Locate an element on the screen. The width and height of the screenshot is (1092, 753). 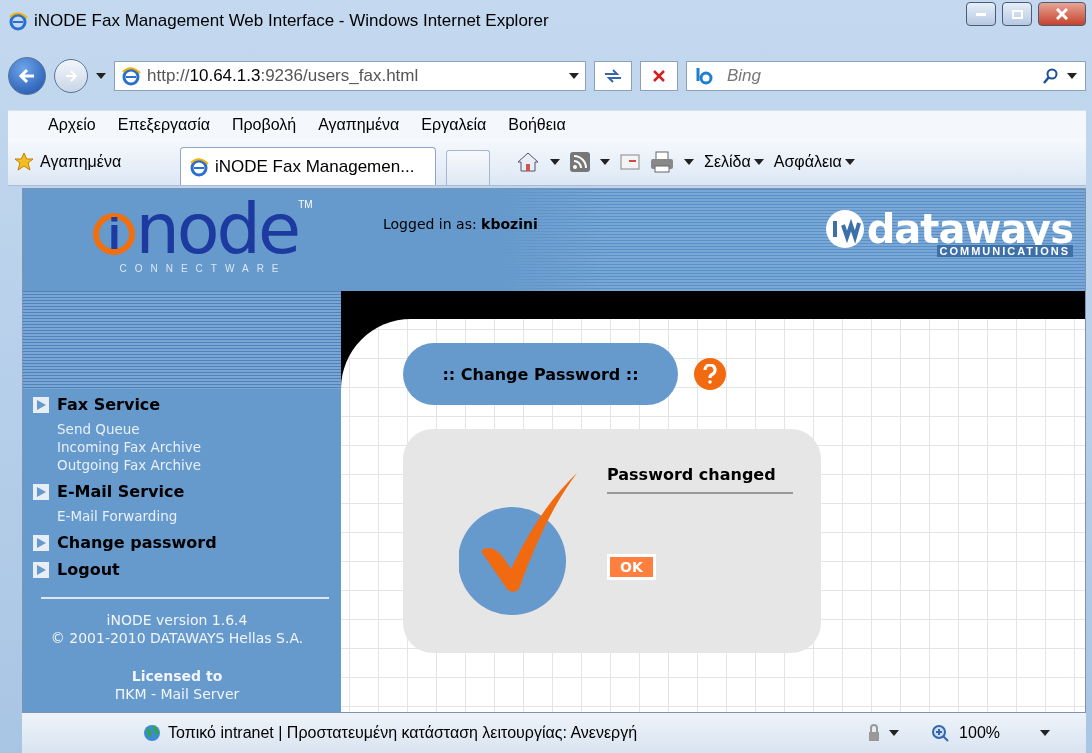
close-button is located at coordinates (1062, 14).